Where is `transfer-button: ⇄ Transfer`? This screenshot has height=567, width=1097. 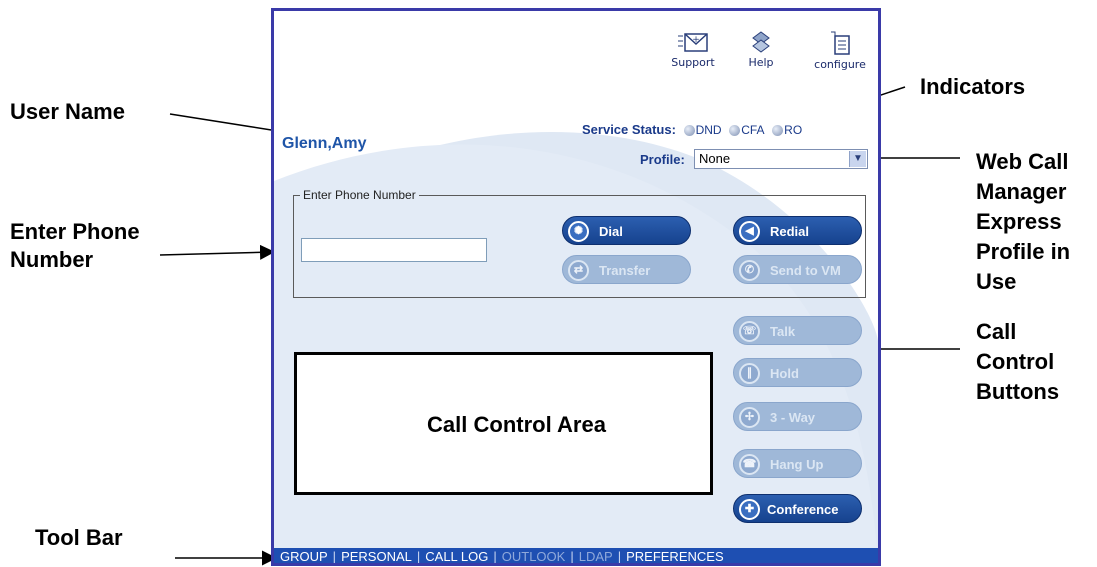 transfer-button: ⇄ Transfer is located at coordinates (626, 269).